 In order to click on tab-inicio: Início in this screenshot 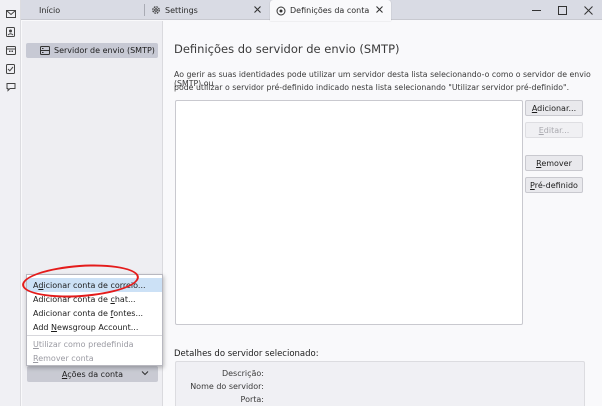, I will do `click(83, 10)`.